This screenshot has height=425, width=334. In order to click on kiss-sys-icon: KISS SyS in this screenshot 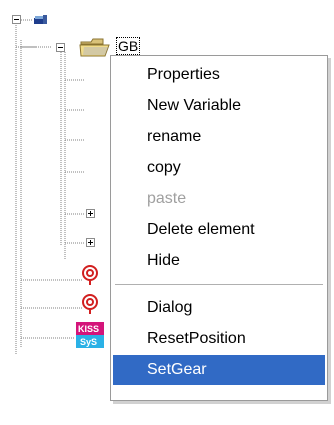, I will do `click(90, 335)`.